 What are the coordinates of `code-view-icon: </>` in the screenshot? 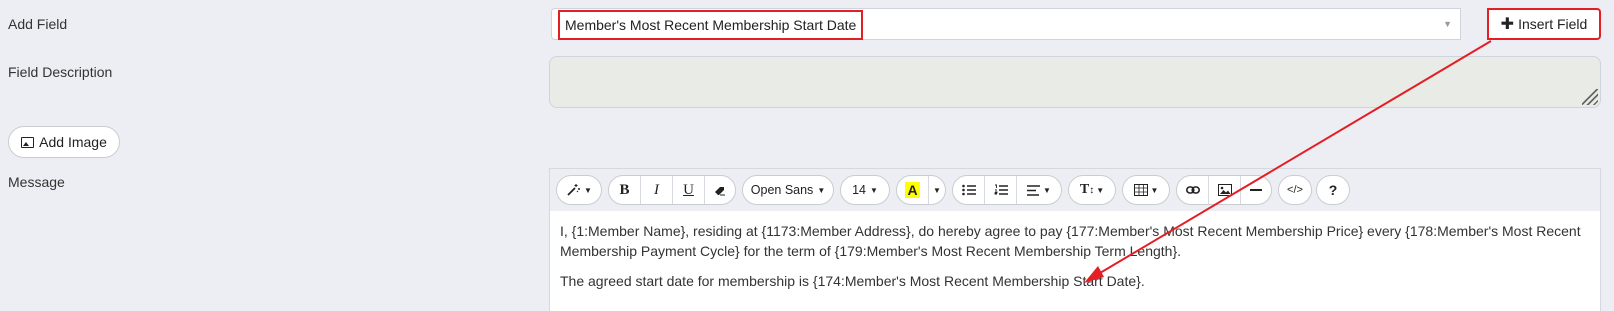 It's located at (1295, 190).